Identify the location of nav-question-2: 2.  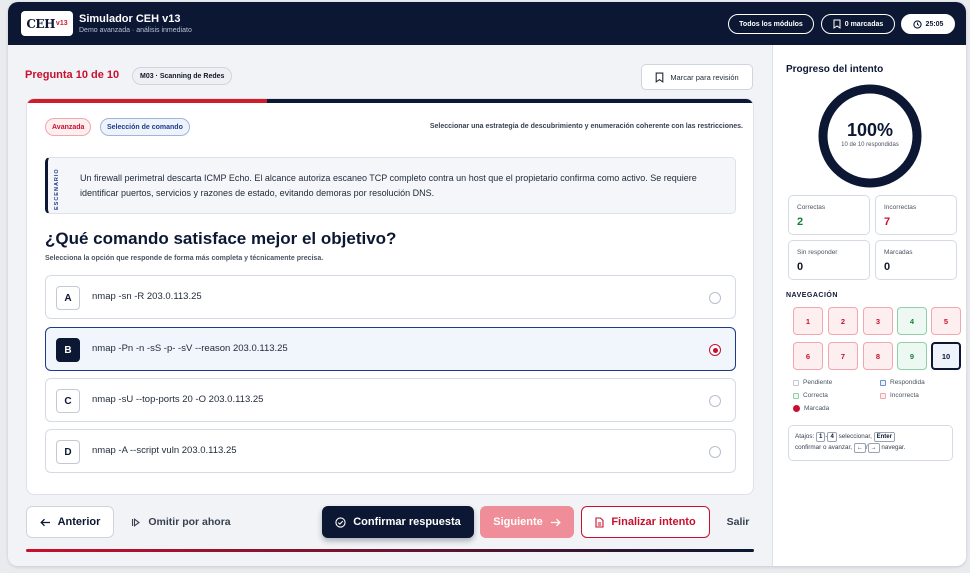
(843, 321).